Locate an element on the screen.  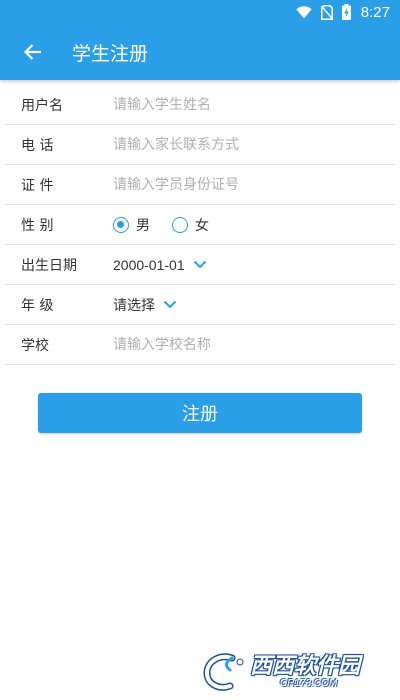
gender-male-label: 男 is located at coordinates (143, 225).